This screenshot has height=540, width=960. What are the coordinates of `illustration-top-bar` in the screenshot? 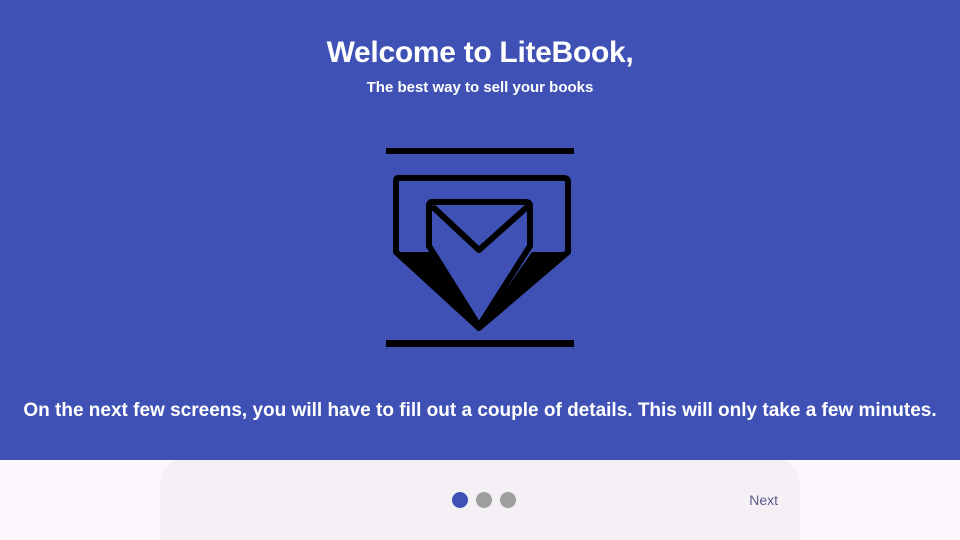 It's located at (480, 151).